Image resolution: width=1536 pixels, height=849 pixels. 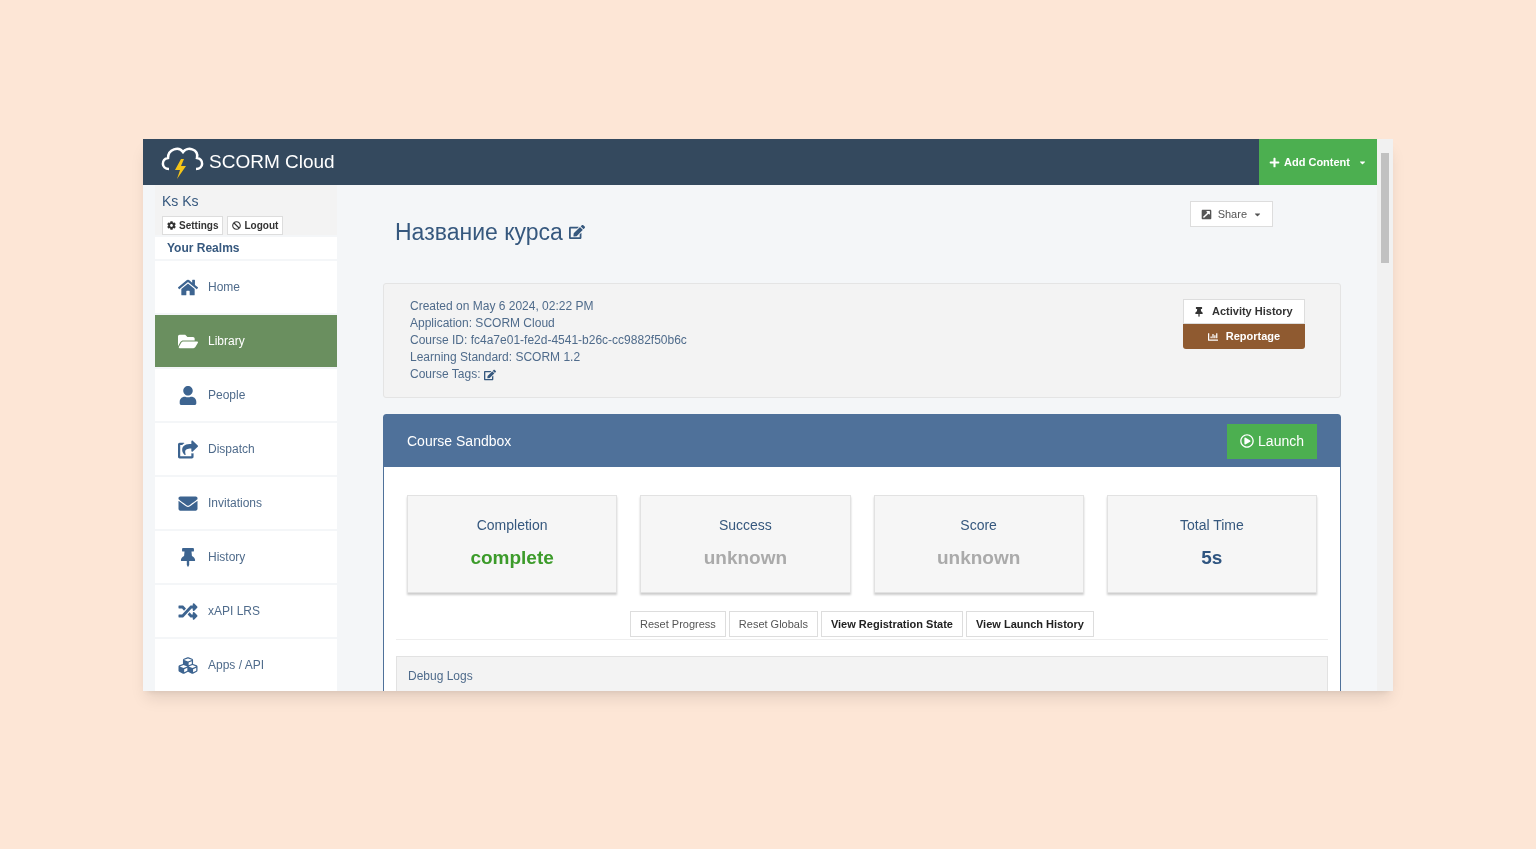 What do you see at coordinates (255, 225) in the screenshot?
I see `logout-button: Logout` at bounding box center [255, 225].